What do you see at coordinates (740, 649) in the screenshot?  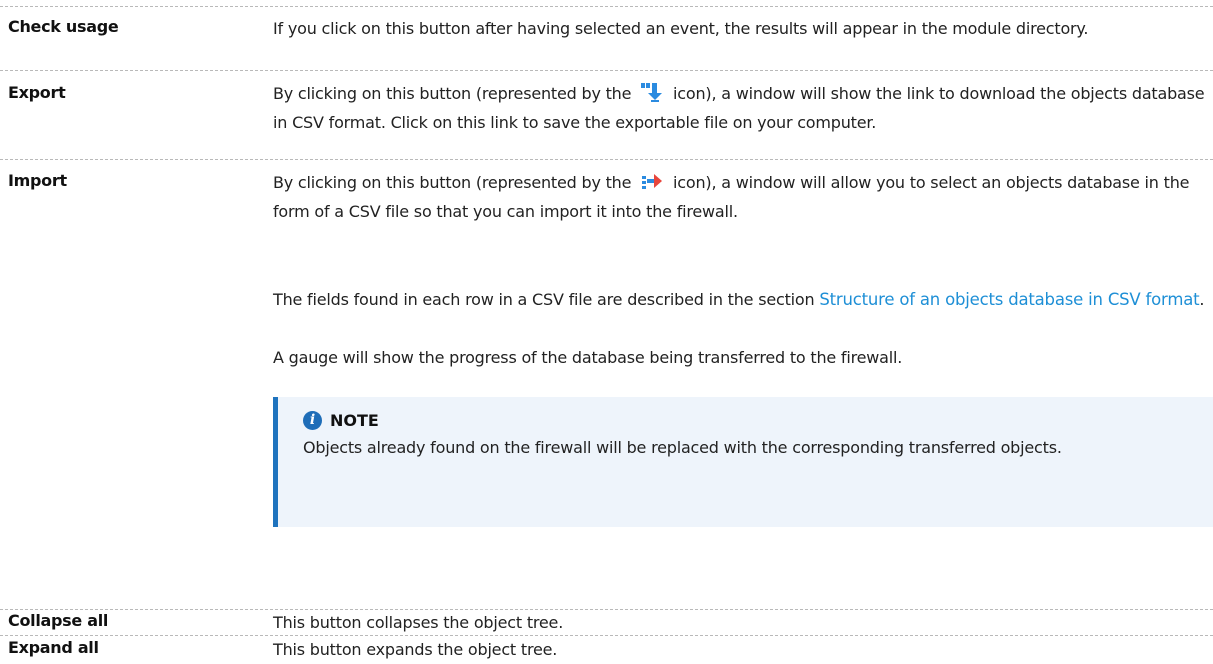 I see `description-expand-all: This button expands the object tree.` at bounding box center [740, 649].